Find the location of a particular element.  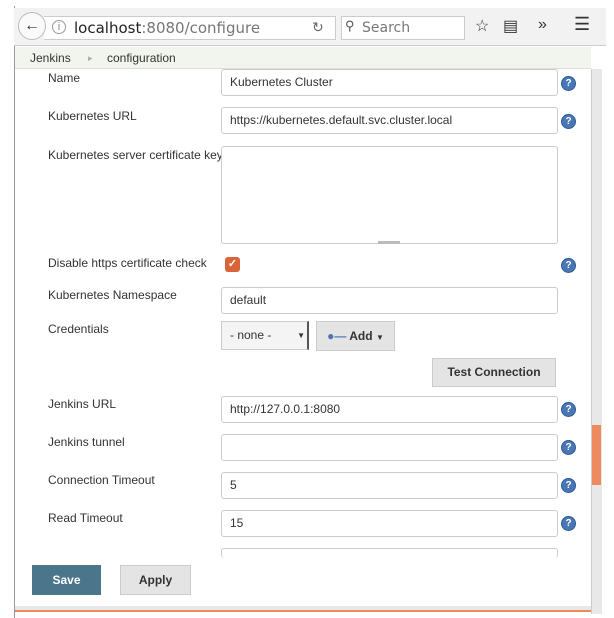

read-timeout-label: Read Timeout is located at coordinates (85, 518).